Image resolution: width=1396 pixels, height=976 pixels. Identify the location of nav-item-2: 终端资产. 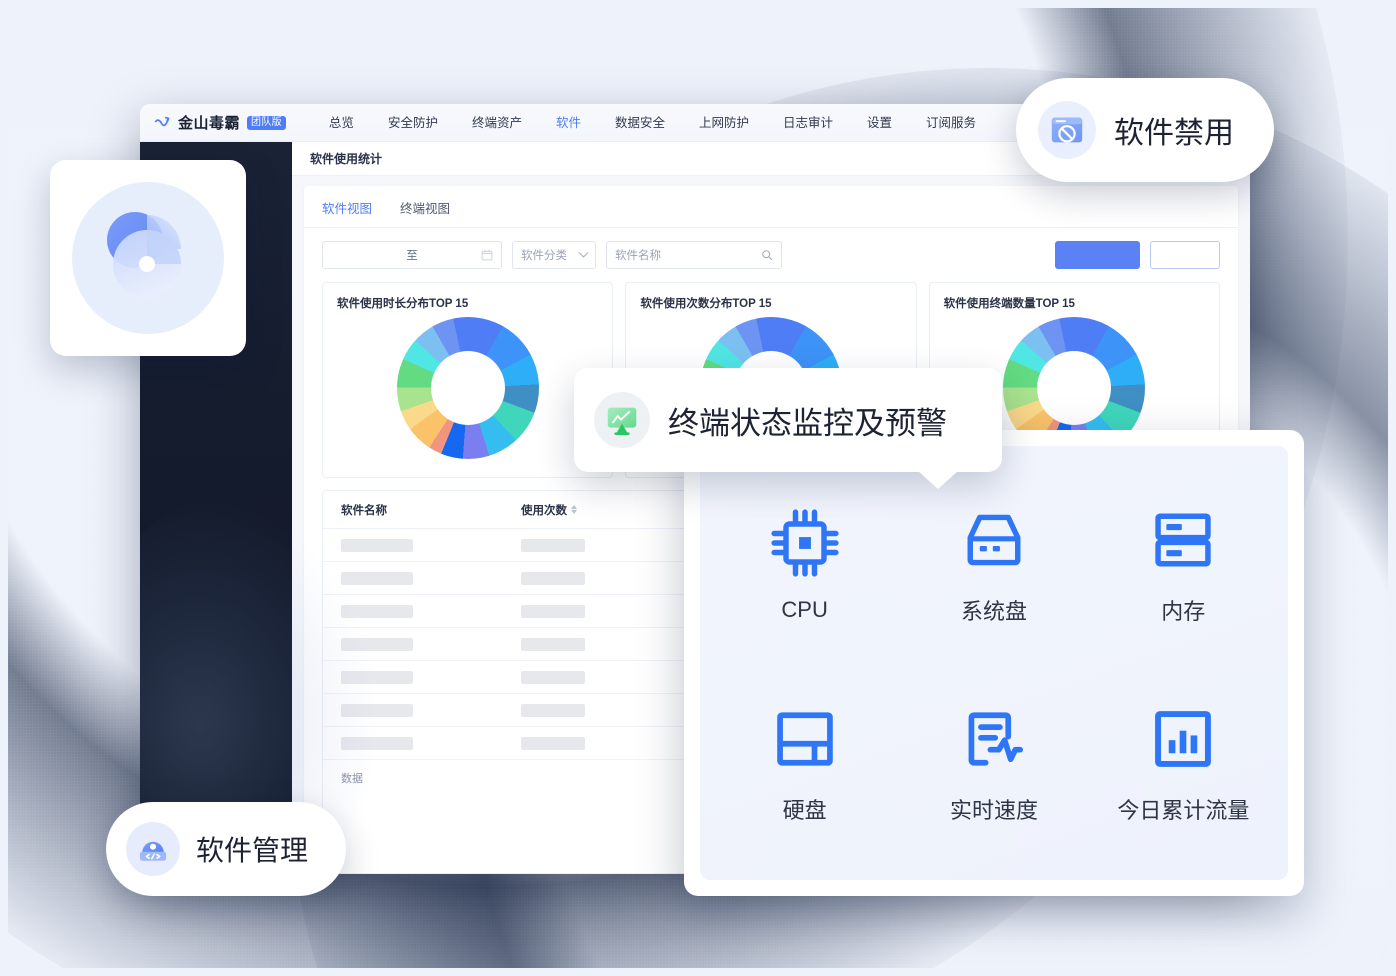
(497, 123).